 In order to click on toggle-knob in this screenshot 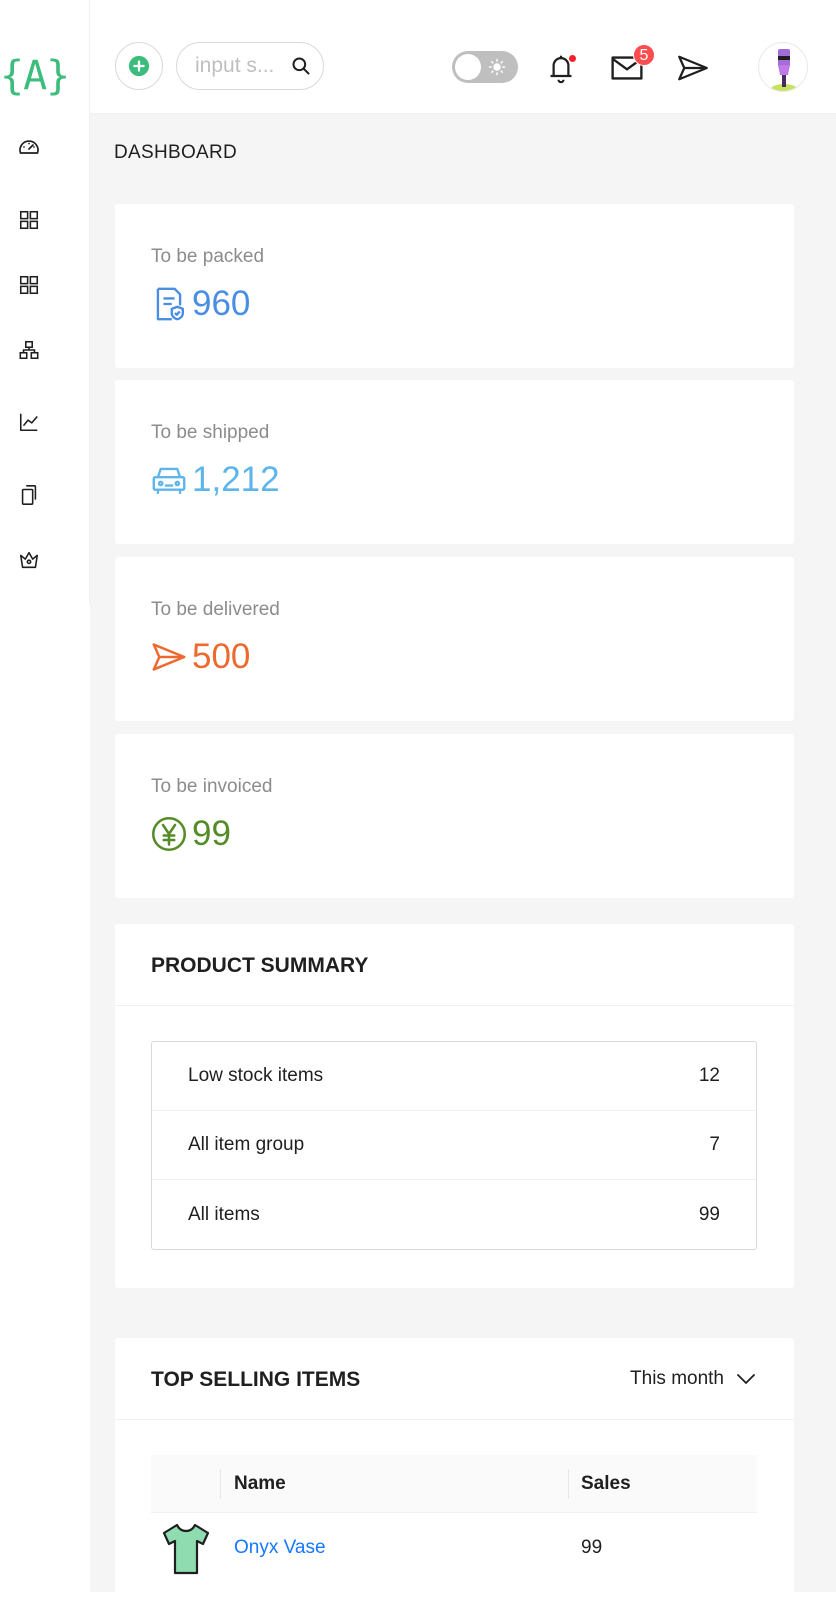, I will do `click(468, 67)`.